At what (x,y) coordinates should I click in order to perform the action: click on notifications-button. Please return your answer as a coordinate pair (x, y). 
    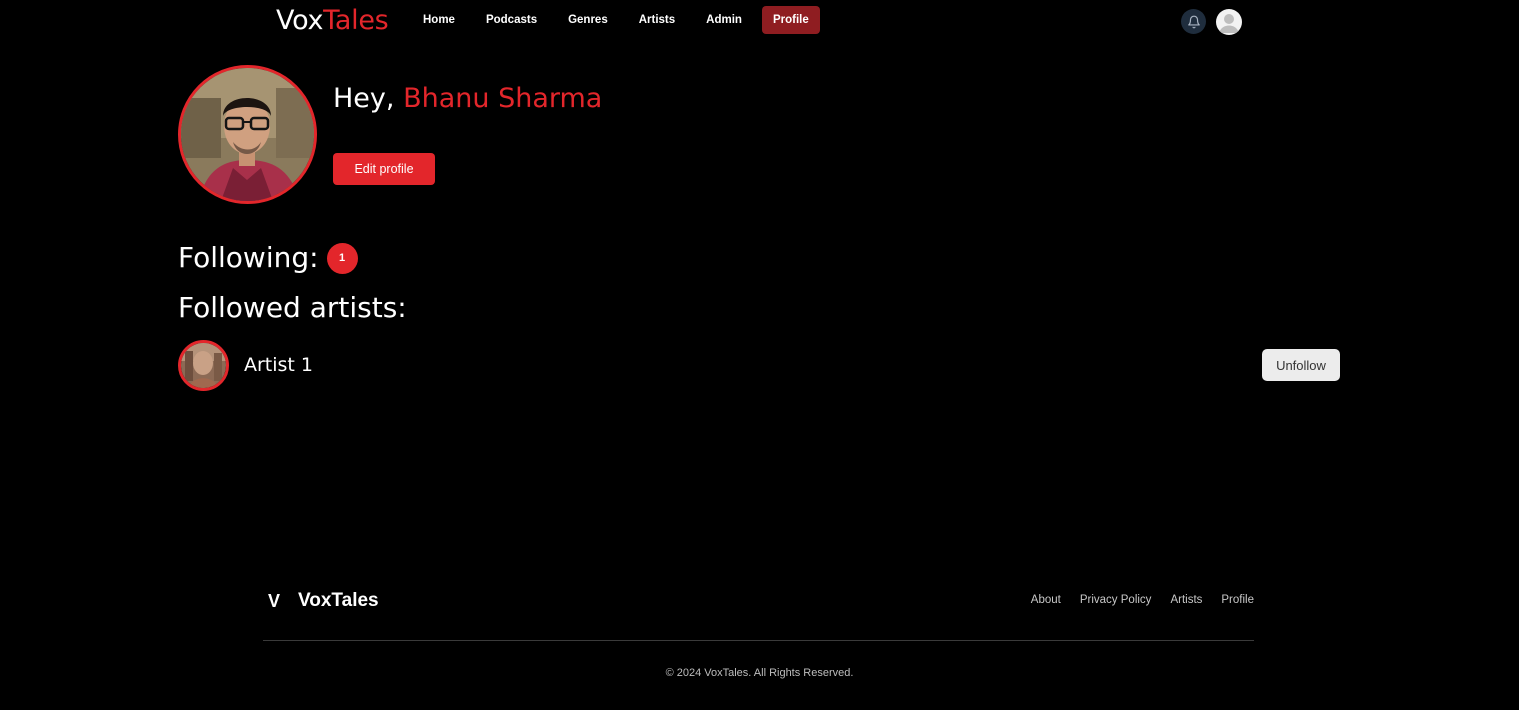
    Looking at the image, I should click on (1193, 21).